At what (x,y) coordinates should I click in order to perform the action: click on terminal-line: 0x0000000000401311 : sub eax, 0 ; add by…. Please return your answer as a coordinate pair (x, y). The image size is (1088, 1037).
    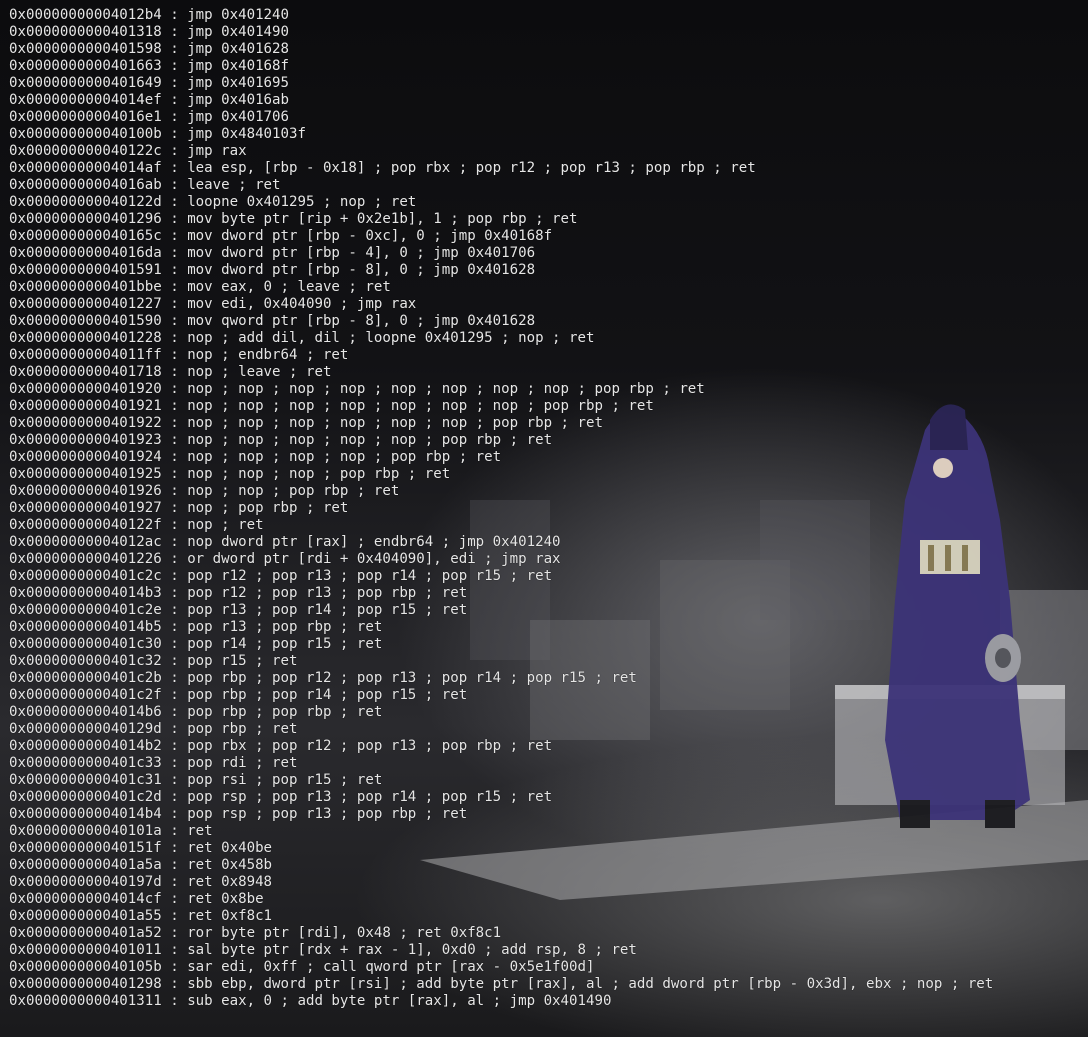
    Looking at the image, I should click on (310, 1001).